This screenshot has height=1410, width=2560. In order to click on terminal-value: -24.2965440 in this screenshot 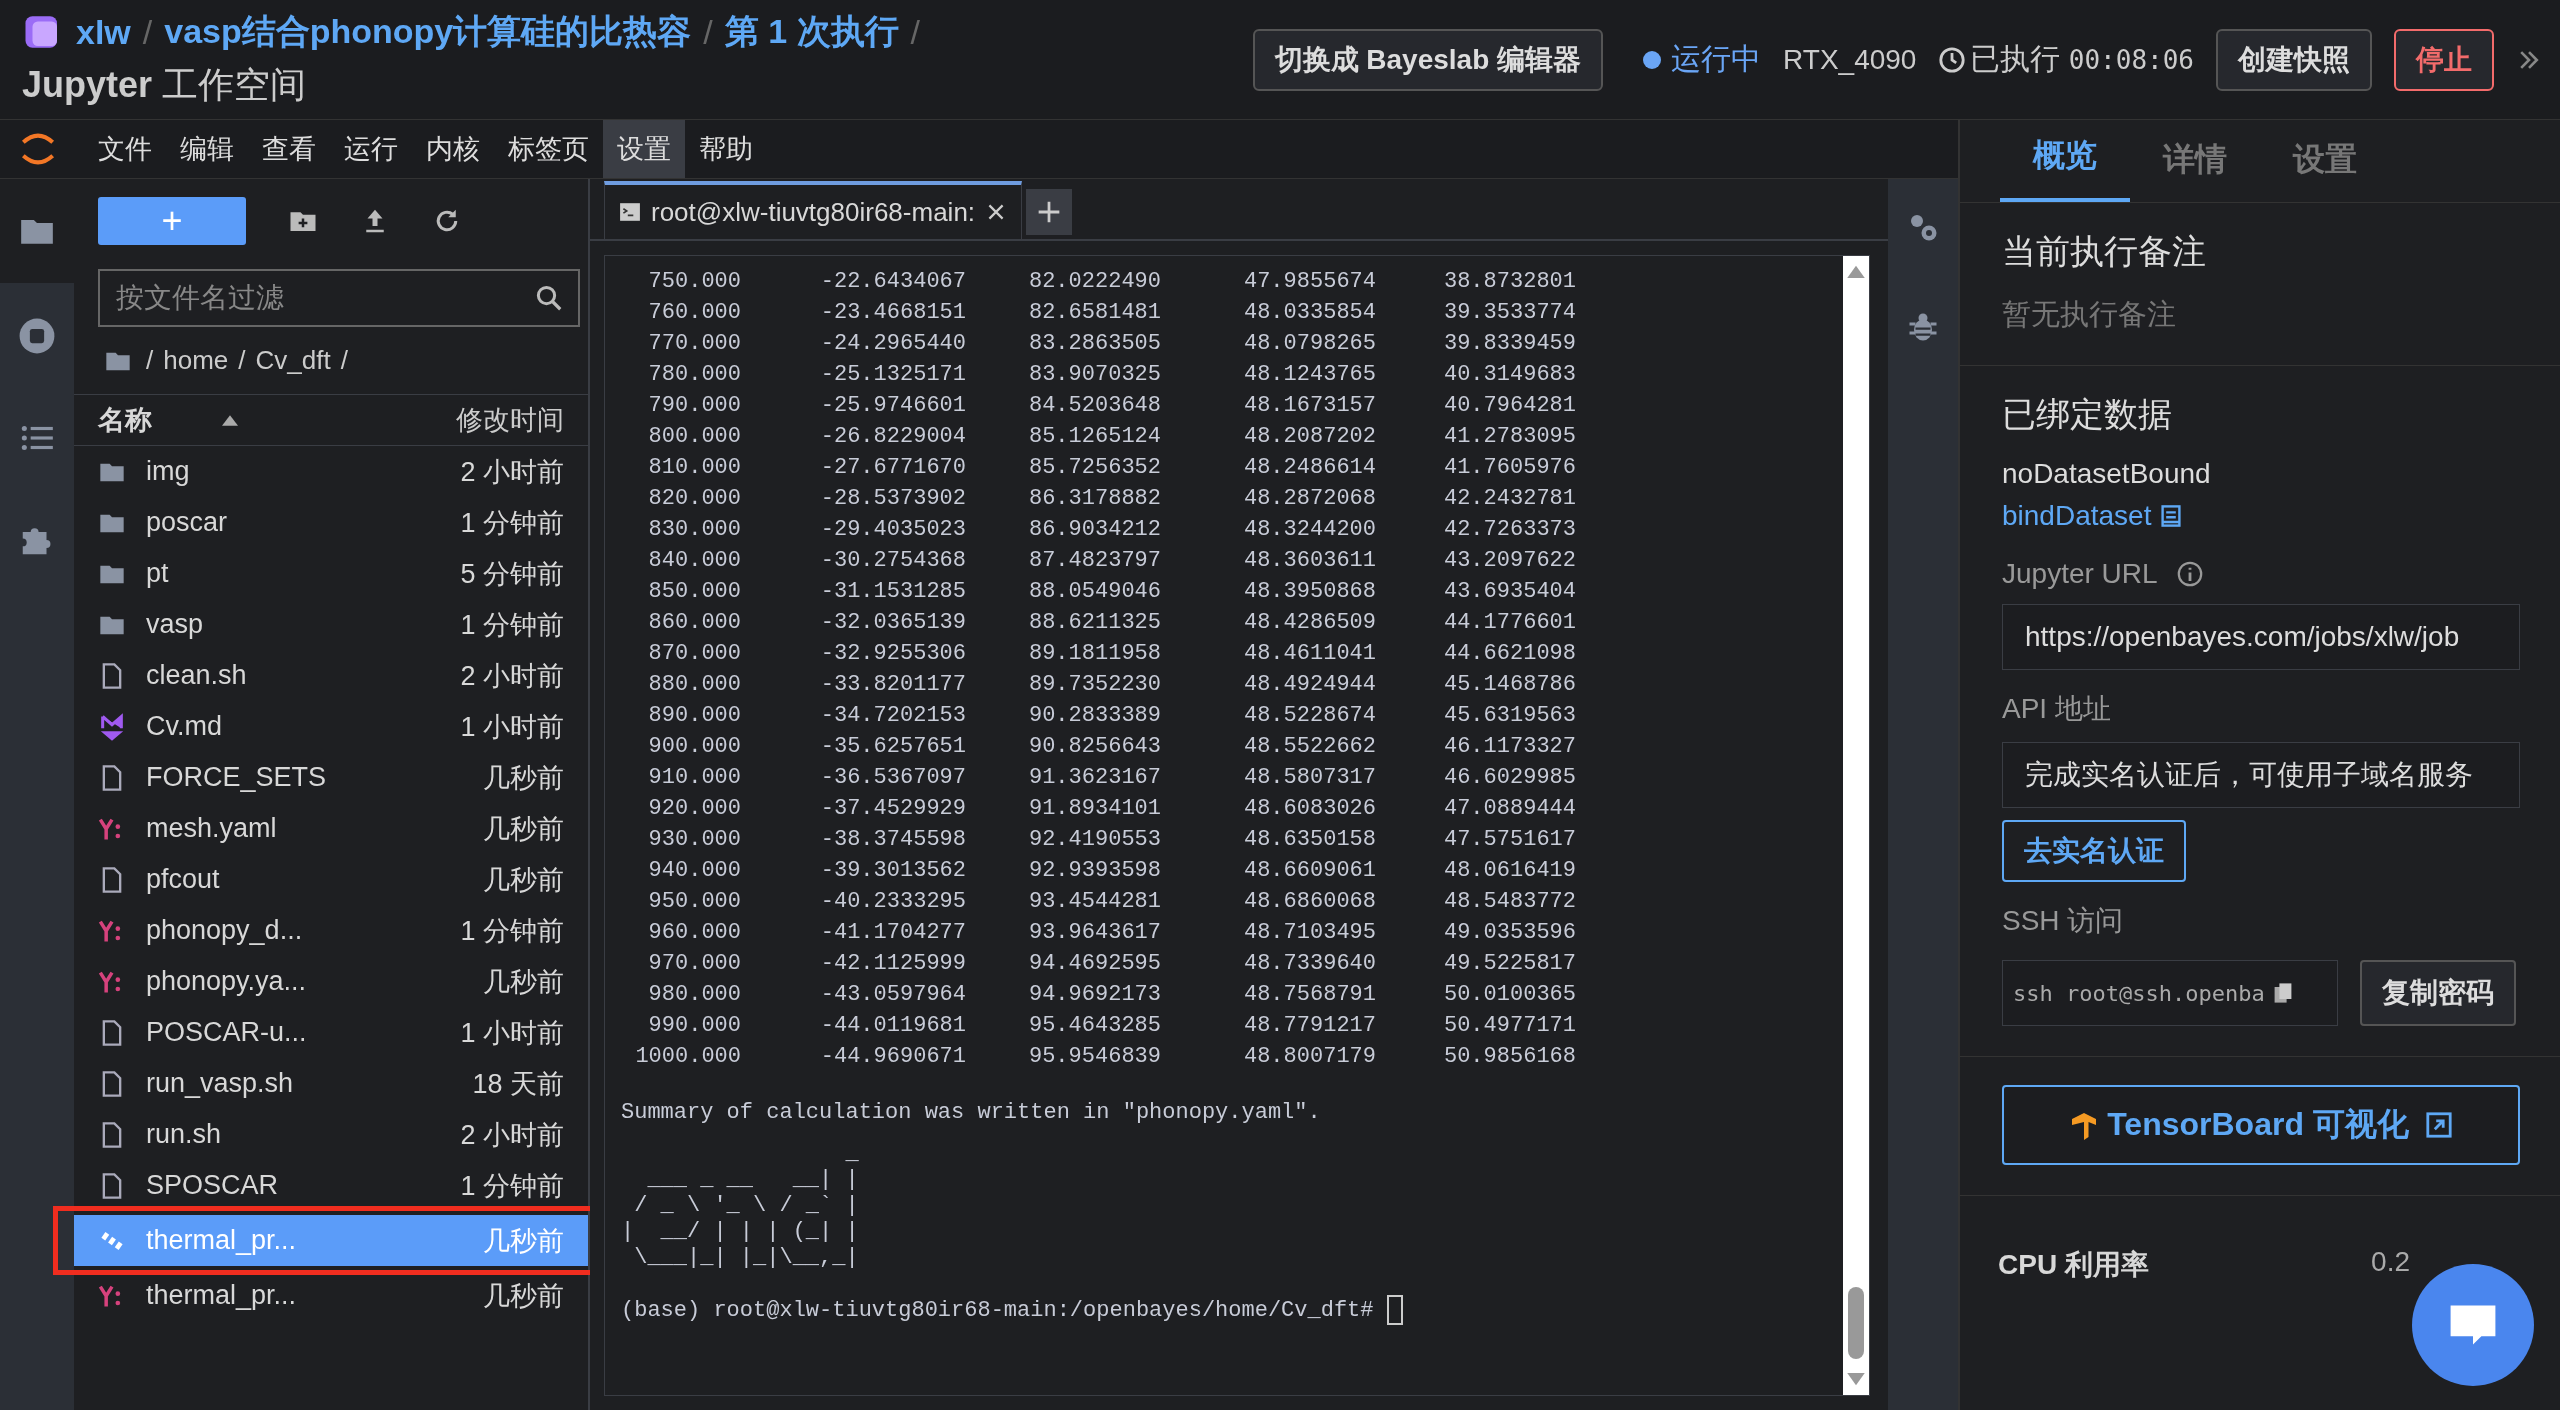, I will do `click(892, 343)`.